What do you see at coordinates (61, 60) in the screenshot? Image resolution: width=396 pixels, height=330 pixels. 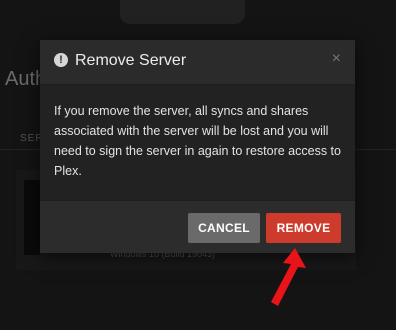 I see `alert-circle-icon: !` at bounding box center [61, 60].